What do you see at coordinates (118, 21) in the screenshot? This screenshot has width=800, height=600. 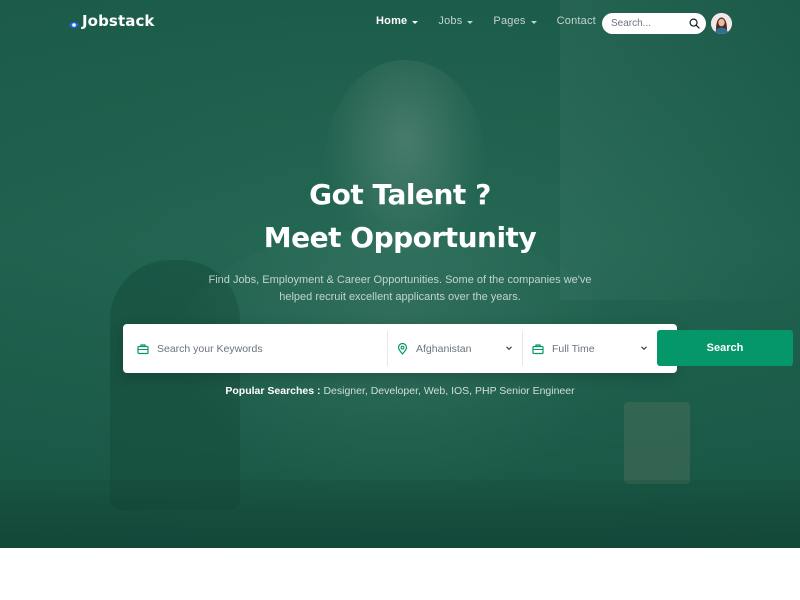 I see `brand-name: Jobstack` at bounding box center [118, 21].